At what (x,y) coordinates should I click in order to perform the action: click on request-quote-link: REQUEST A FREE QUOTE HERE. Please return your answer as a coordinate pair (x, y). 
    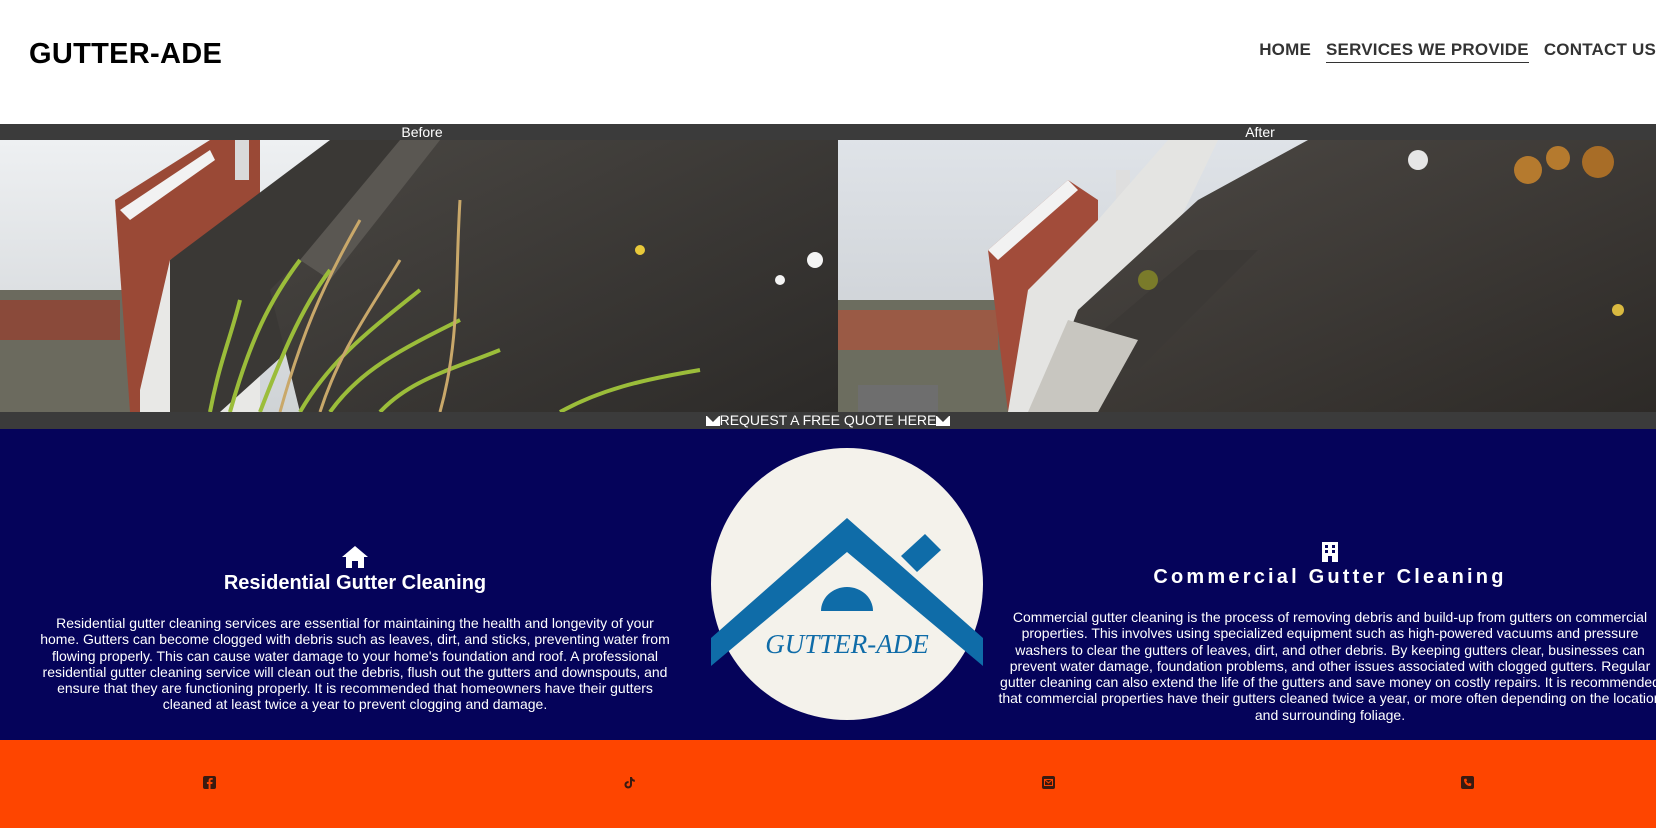
    Looking at the image, I should click on (828, 420).